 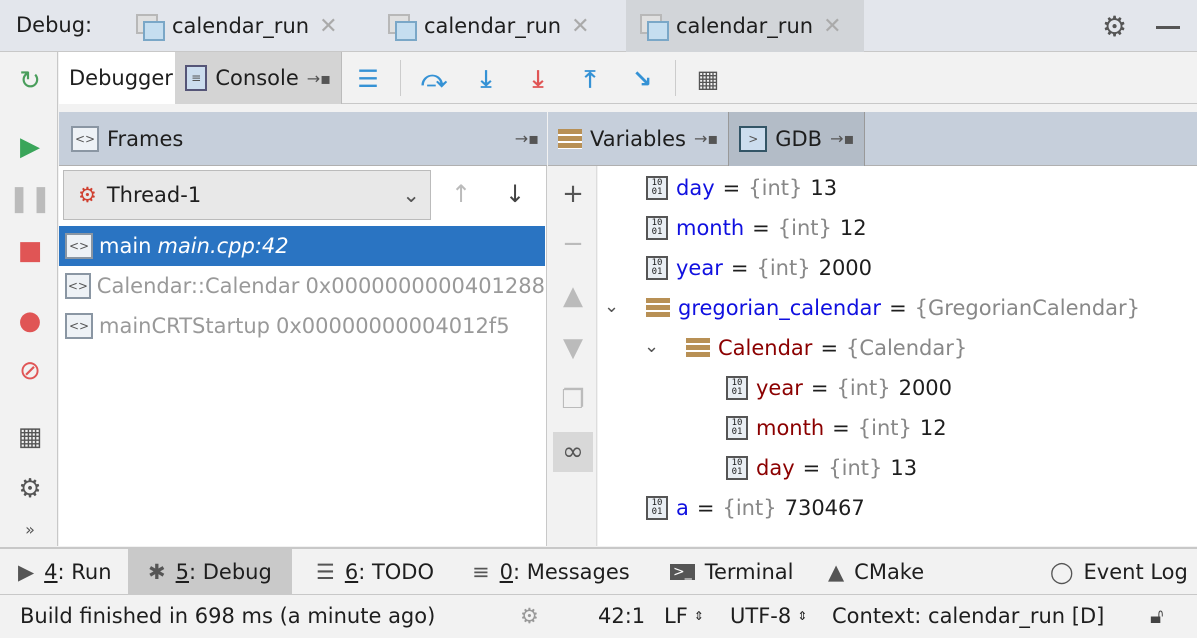 I want to click on evaluate-expression-icon: ▦, so click(x=708, y=79).